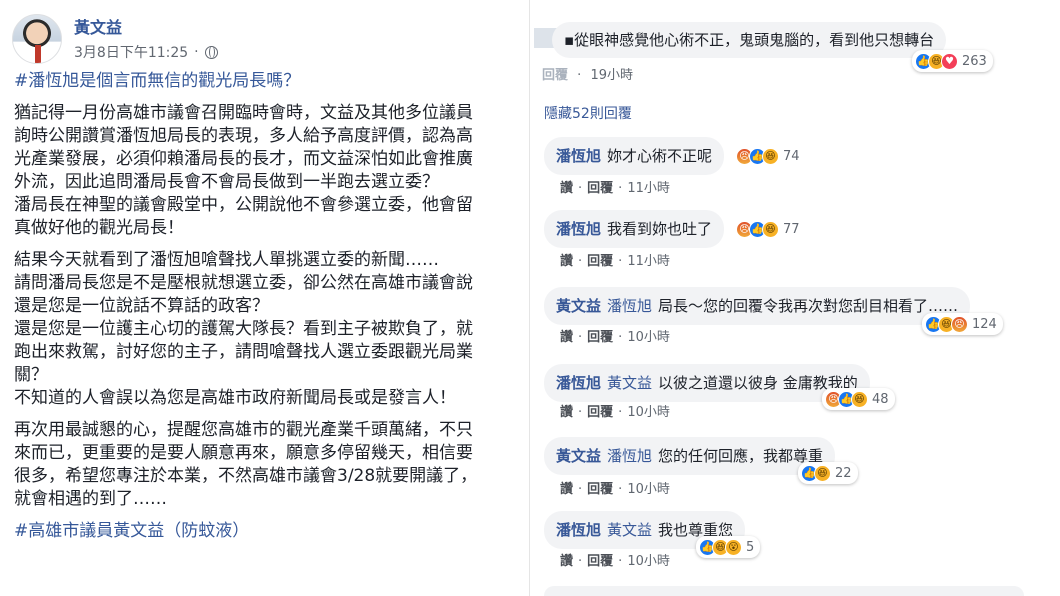 This screenshot has height=596, width=1060. What do you see at coordinates (741, 456) in the screenshot?
I see `reply-text: 您的任何回應，我都尊重` at bounding box center [741, 456].